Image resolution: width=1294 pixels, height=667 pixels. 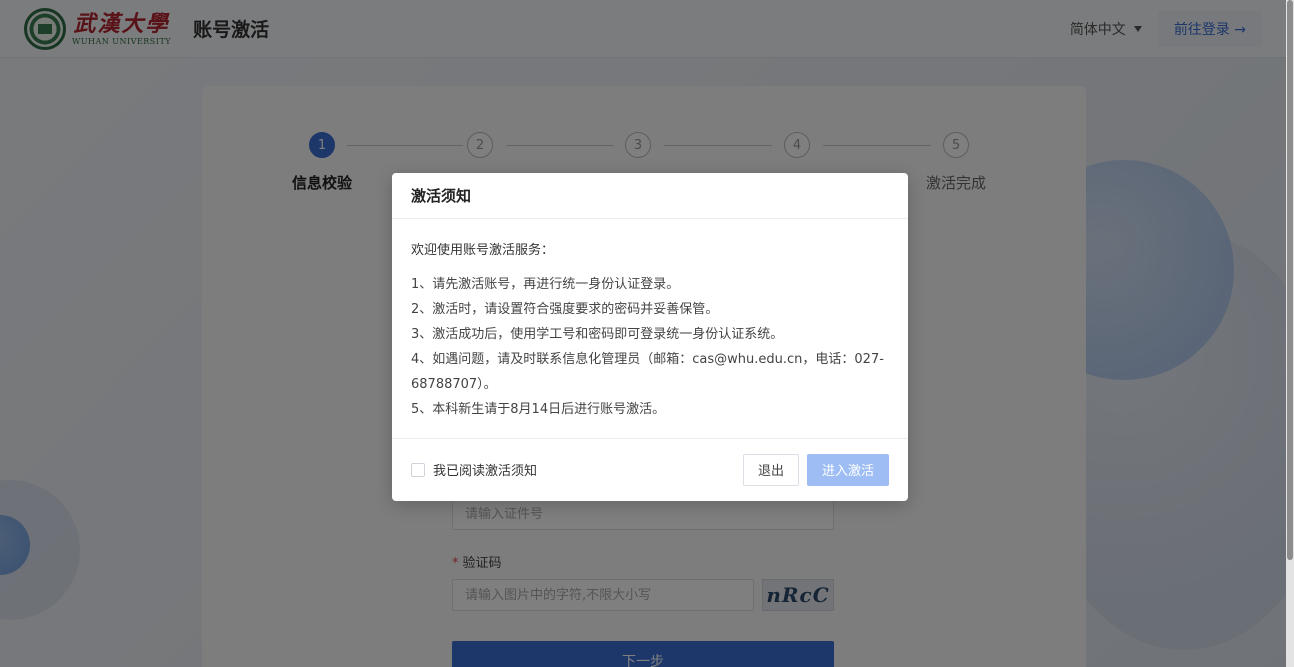 What do you see at coordinates (1290, 280) in the screenshot?
I see `scrollbar-thumb` at bounding box center [1290, 280].